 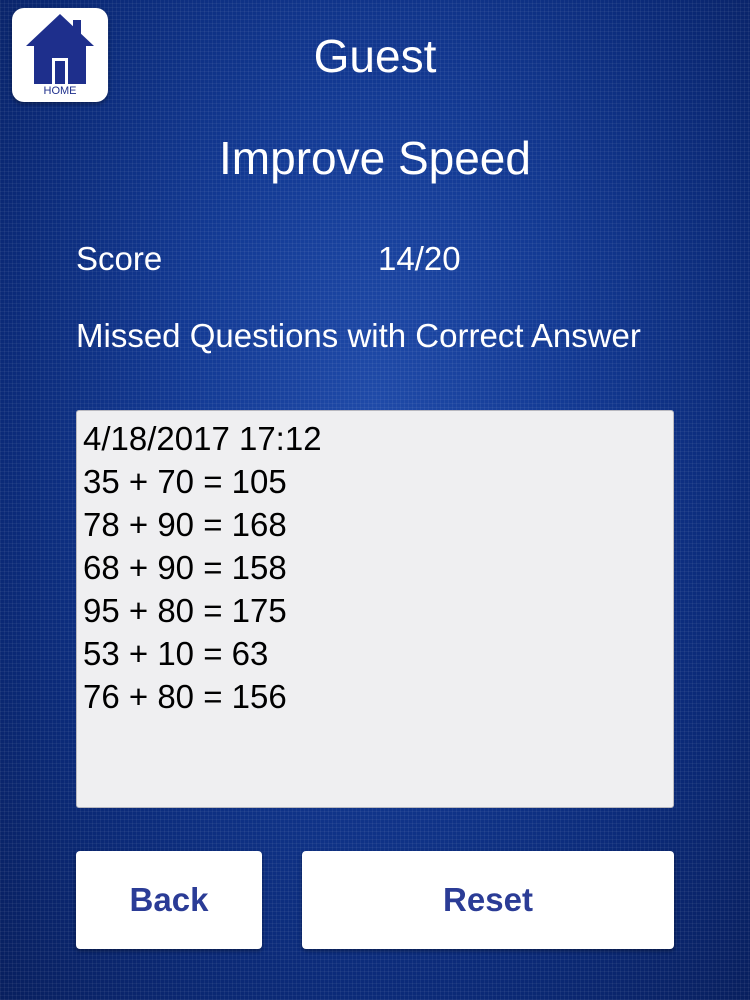 What do you see at coordinates (488, 900) in the screenshot?
I see `reset-button: Reset` at bounding box center [488, 900].